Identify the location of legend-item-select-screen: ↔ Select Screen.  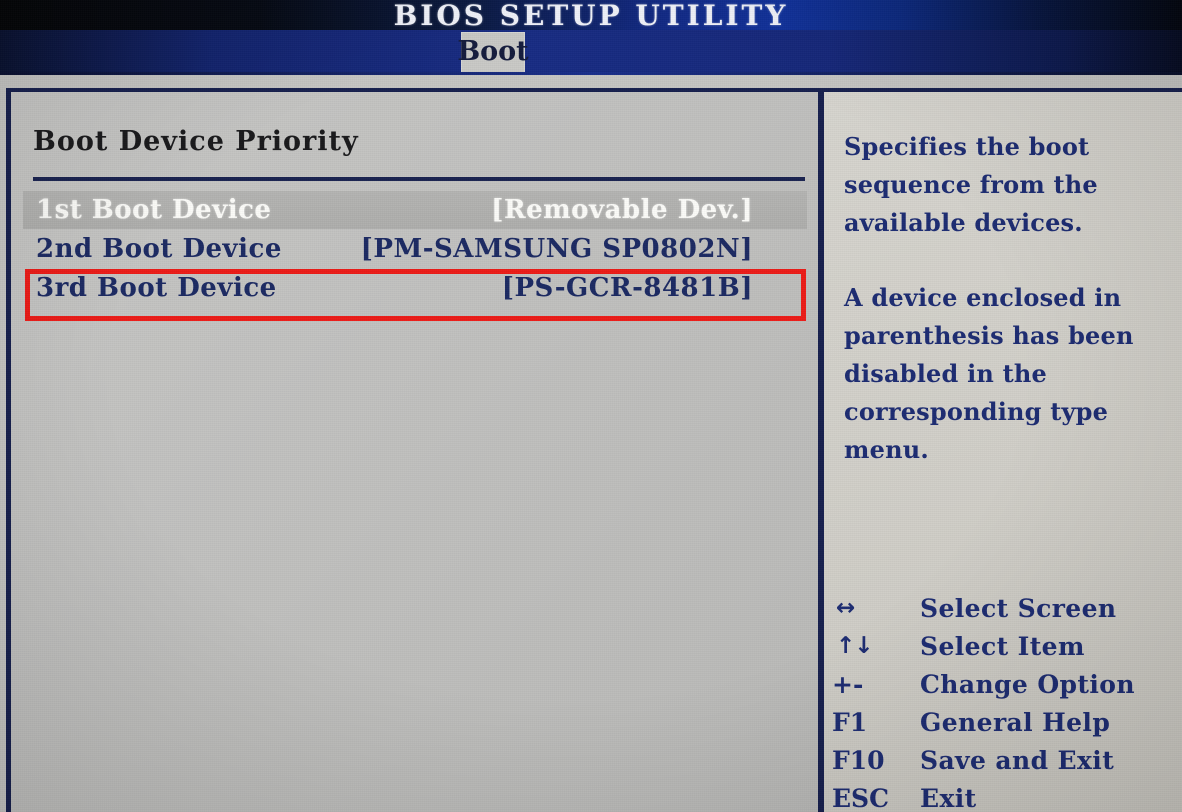
(1003, 608).